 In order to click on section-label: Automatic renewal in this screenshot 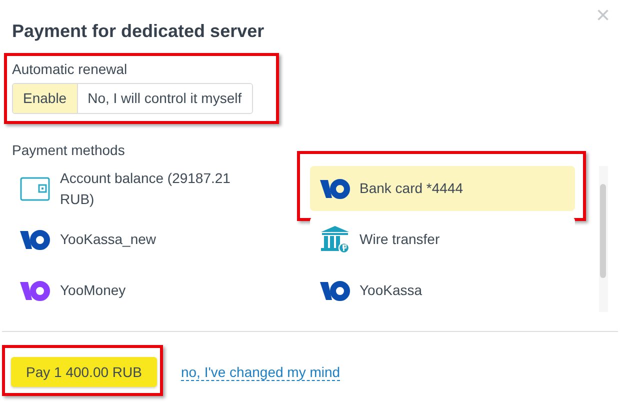, I will do `click(70, 69)`.